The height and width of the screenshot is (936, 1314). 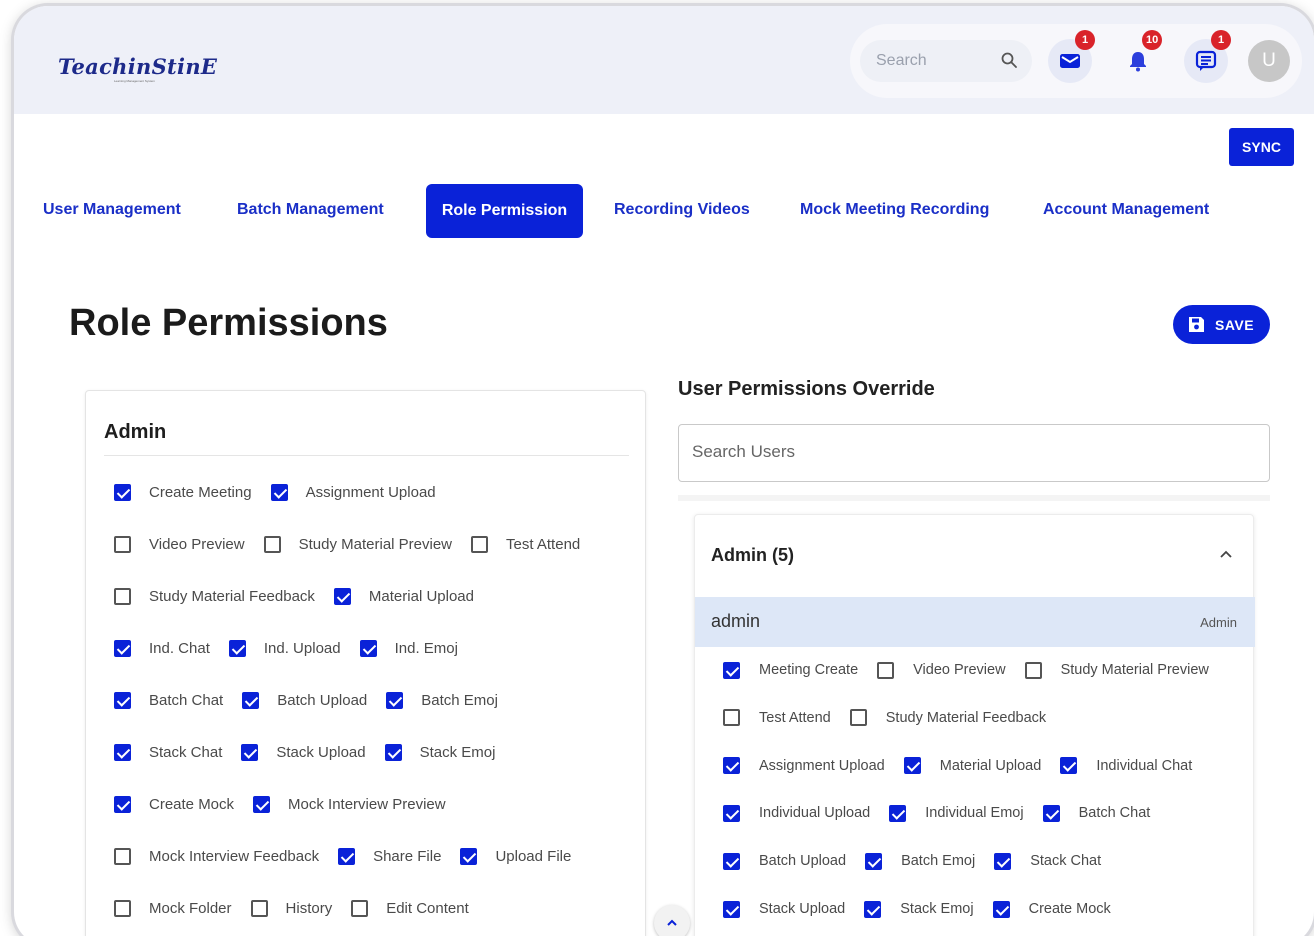 I want to click on checkbox-label: Ind. Chat, so click(x=179, y=648).